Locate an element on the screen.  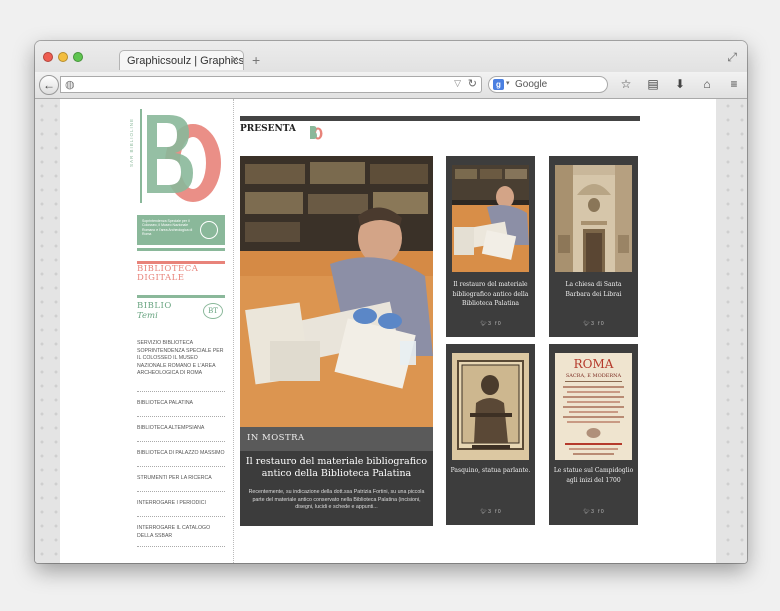
bt-badge-icon: BT is located at coordinates (213, 311).